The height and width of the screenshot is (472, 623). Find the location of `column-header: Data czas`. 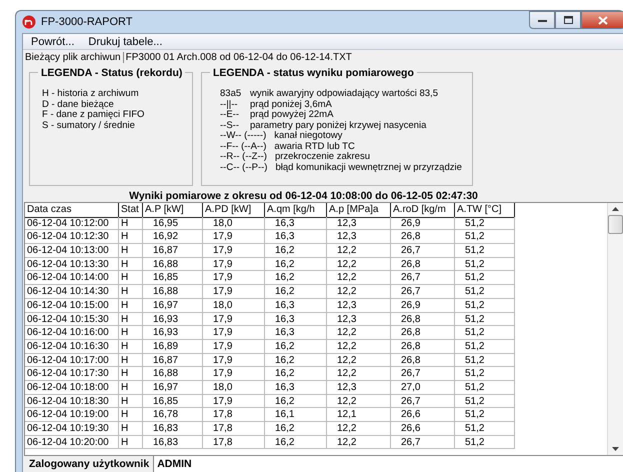

column-header: Data czas is located at coordinates (72, 210).